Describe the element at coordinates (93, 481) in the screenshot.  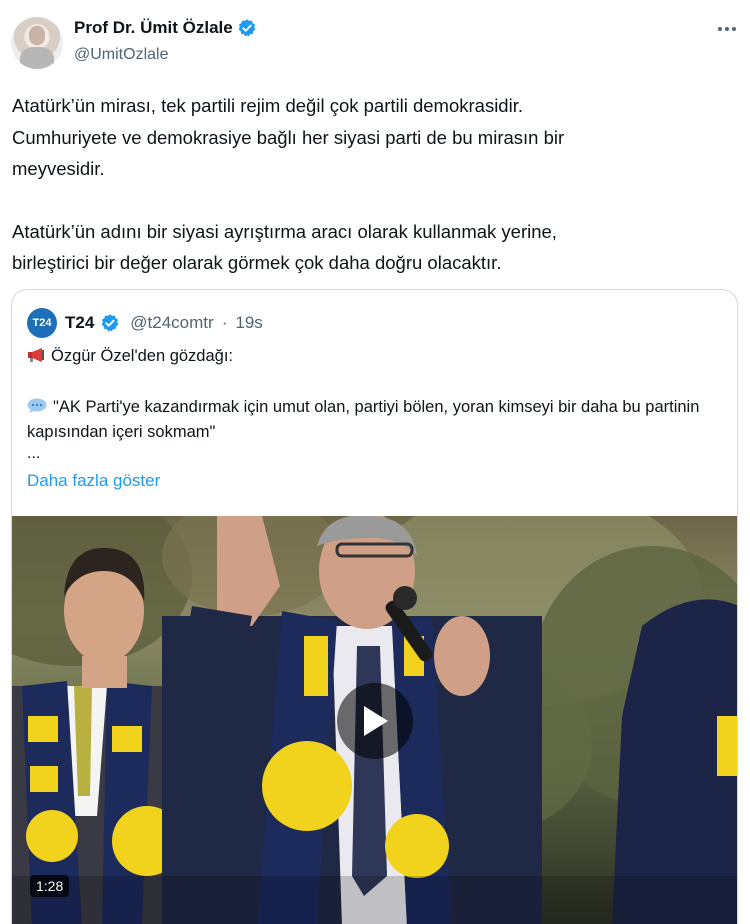
I see `show-more-link: Daha fazla göster` at that location.